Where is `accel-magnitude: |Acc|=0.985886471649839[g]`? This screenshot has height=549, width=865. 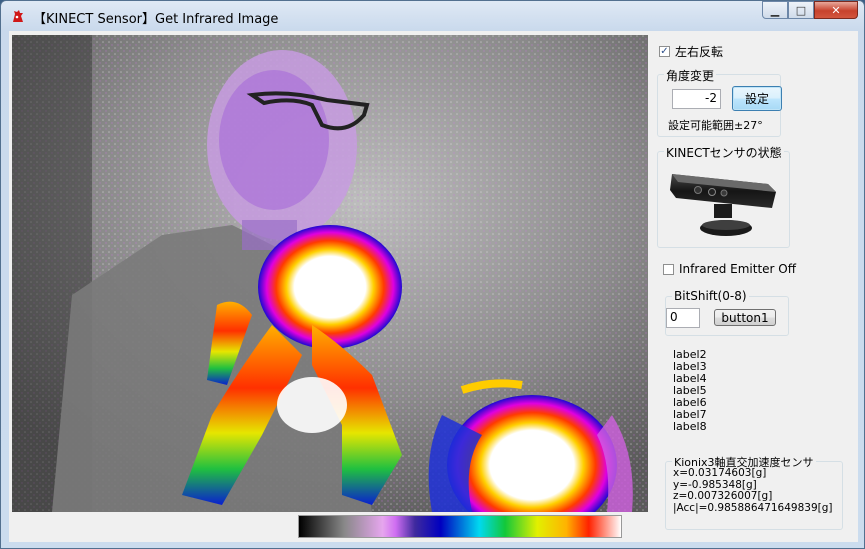 accel-magnitude: |Acc|=0.985886471649839[g] is located at coordinates (753, 507).